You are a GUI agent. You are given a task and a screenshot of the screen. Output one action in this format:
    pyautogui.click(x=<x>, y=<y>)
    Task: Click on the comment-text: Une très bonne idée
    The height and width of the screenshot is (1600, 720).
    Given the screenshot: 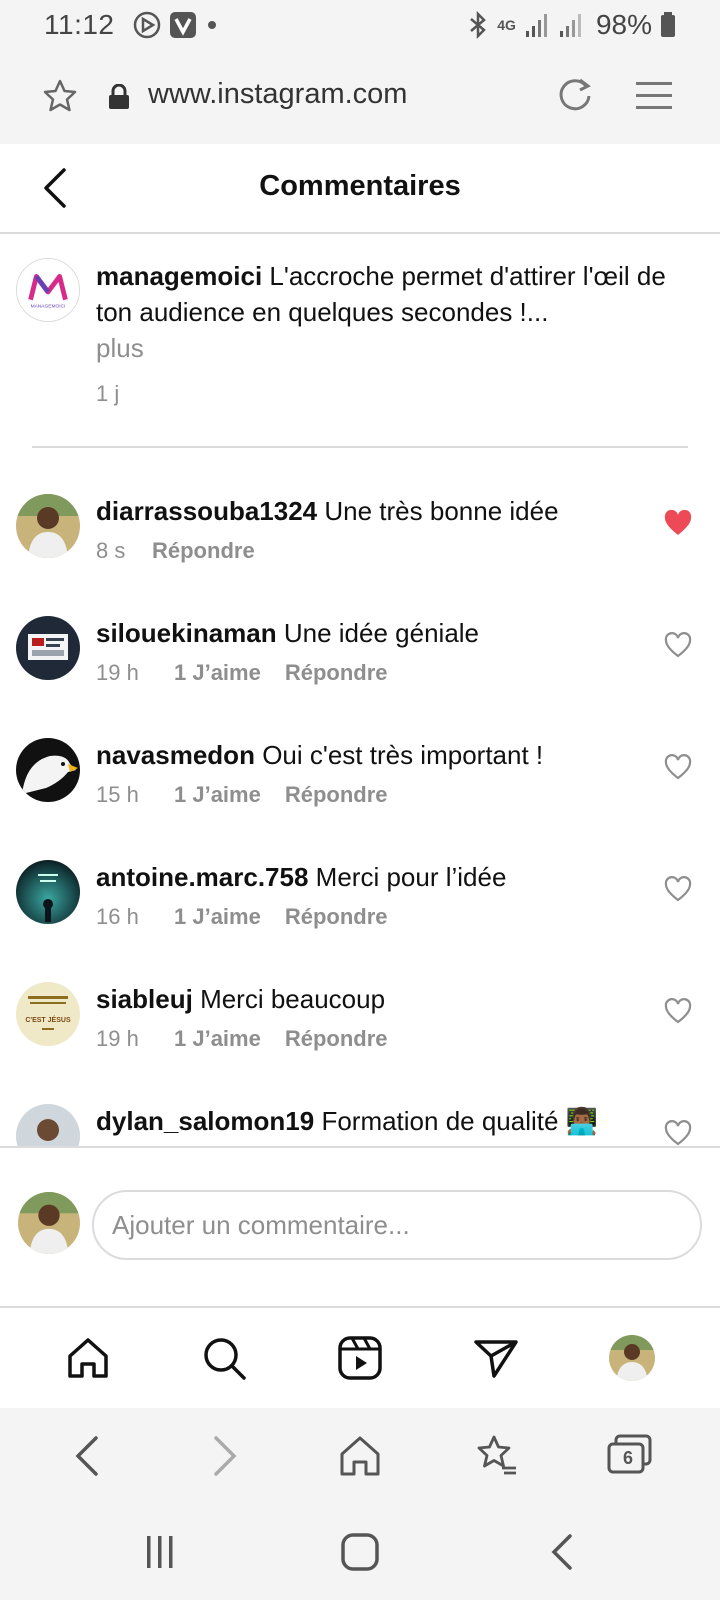 What is the action you would take?
    pyautogui.click(x=441, y=511)
    